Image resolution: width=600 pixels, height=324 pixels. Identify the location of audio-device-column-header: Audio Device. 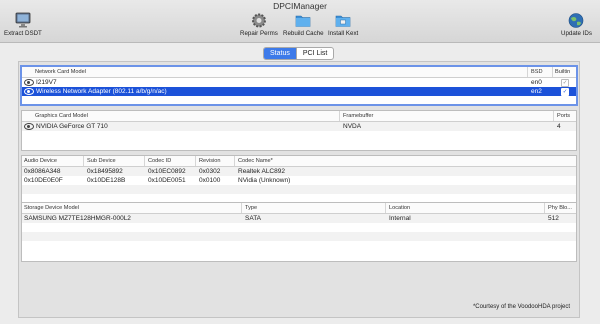
(40, 161).